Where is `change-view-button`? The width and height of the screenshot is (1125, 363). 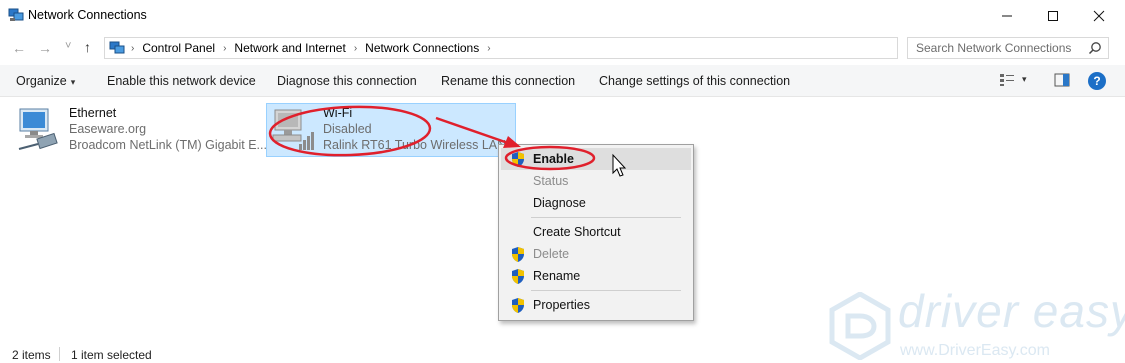
change-view-button is located at coordinates (1007, 81).